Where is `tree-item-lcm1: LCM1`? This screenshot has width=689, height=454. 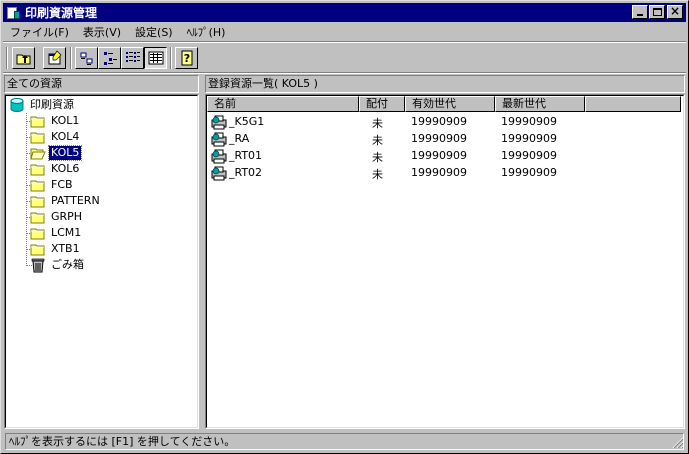 tree-item-lcm1: LCM1 is located at coordinates (56, 233).